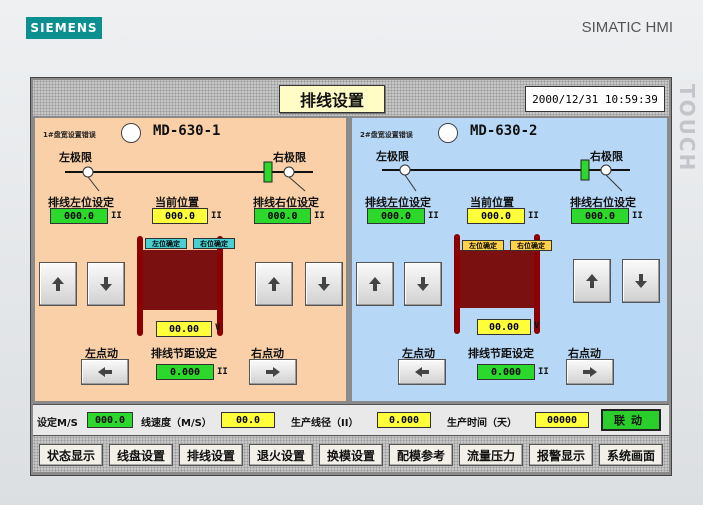  Describe the element at coordinates (220, 286) in the screenshot. I see `spool-right-flange` at that location.